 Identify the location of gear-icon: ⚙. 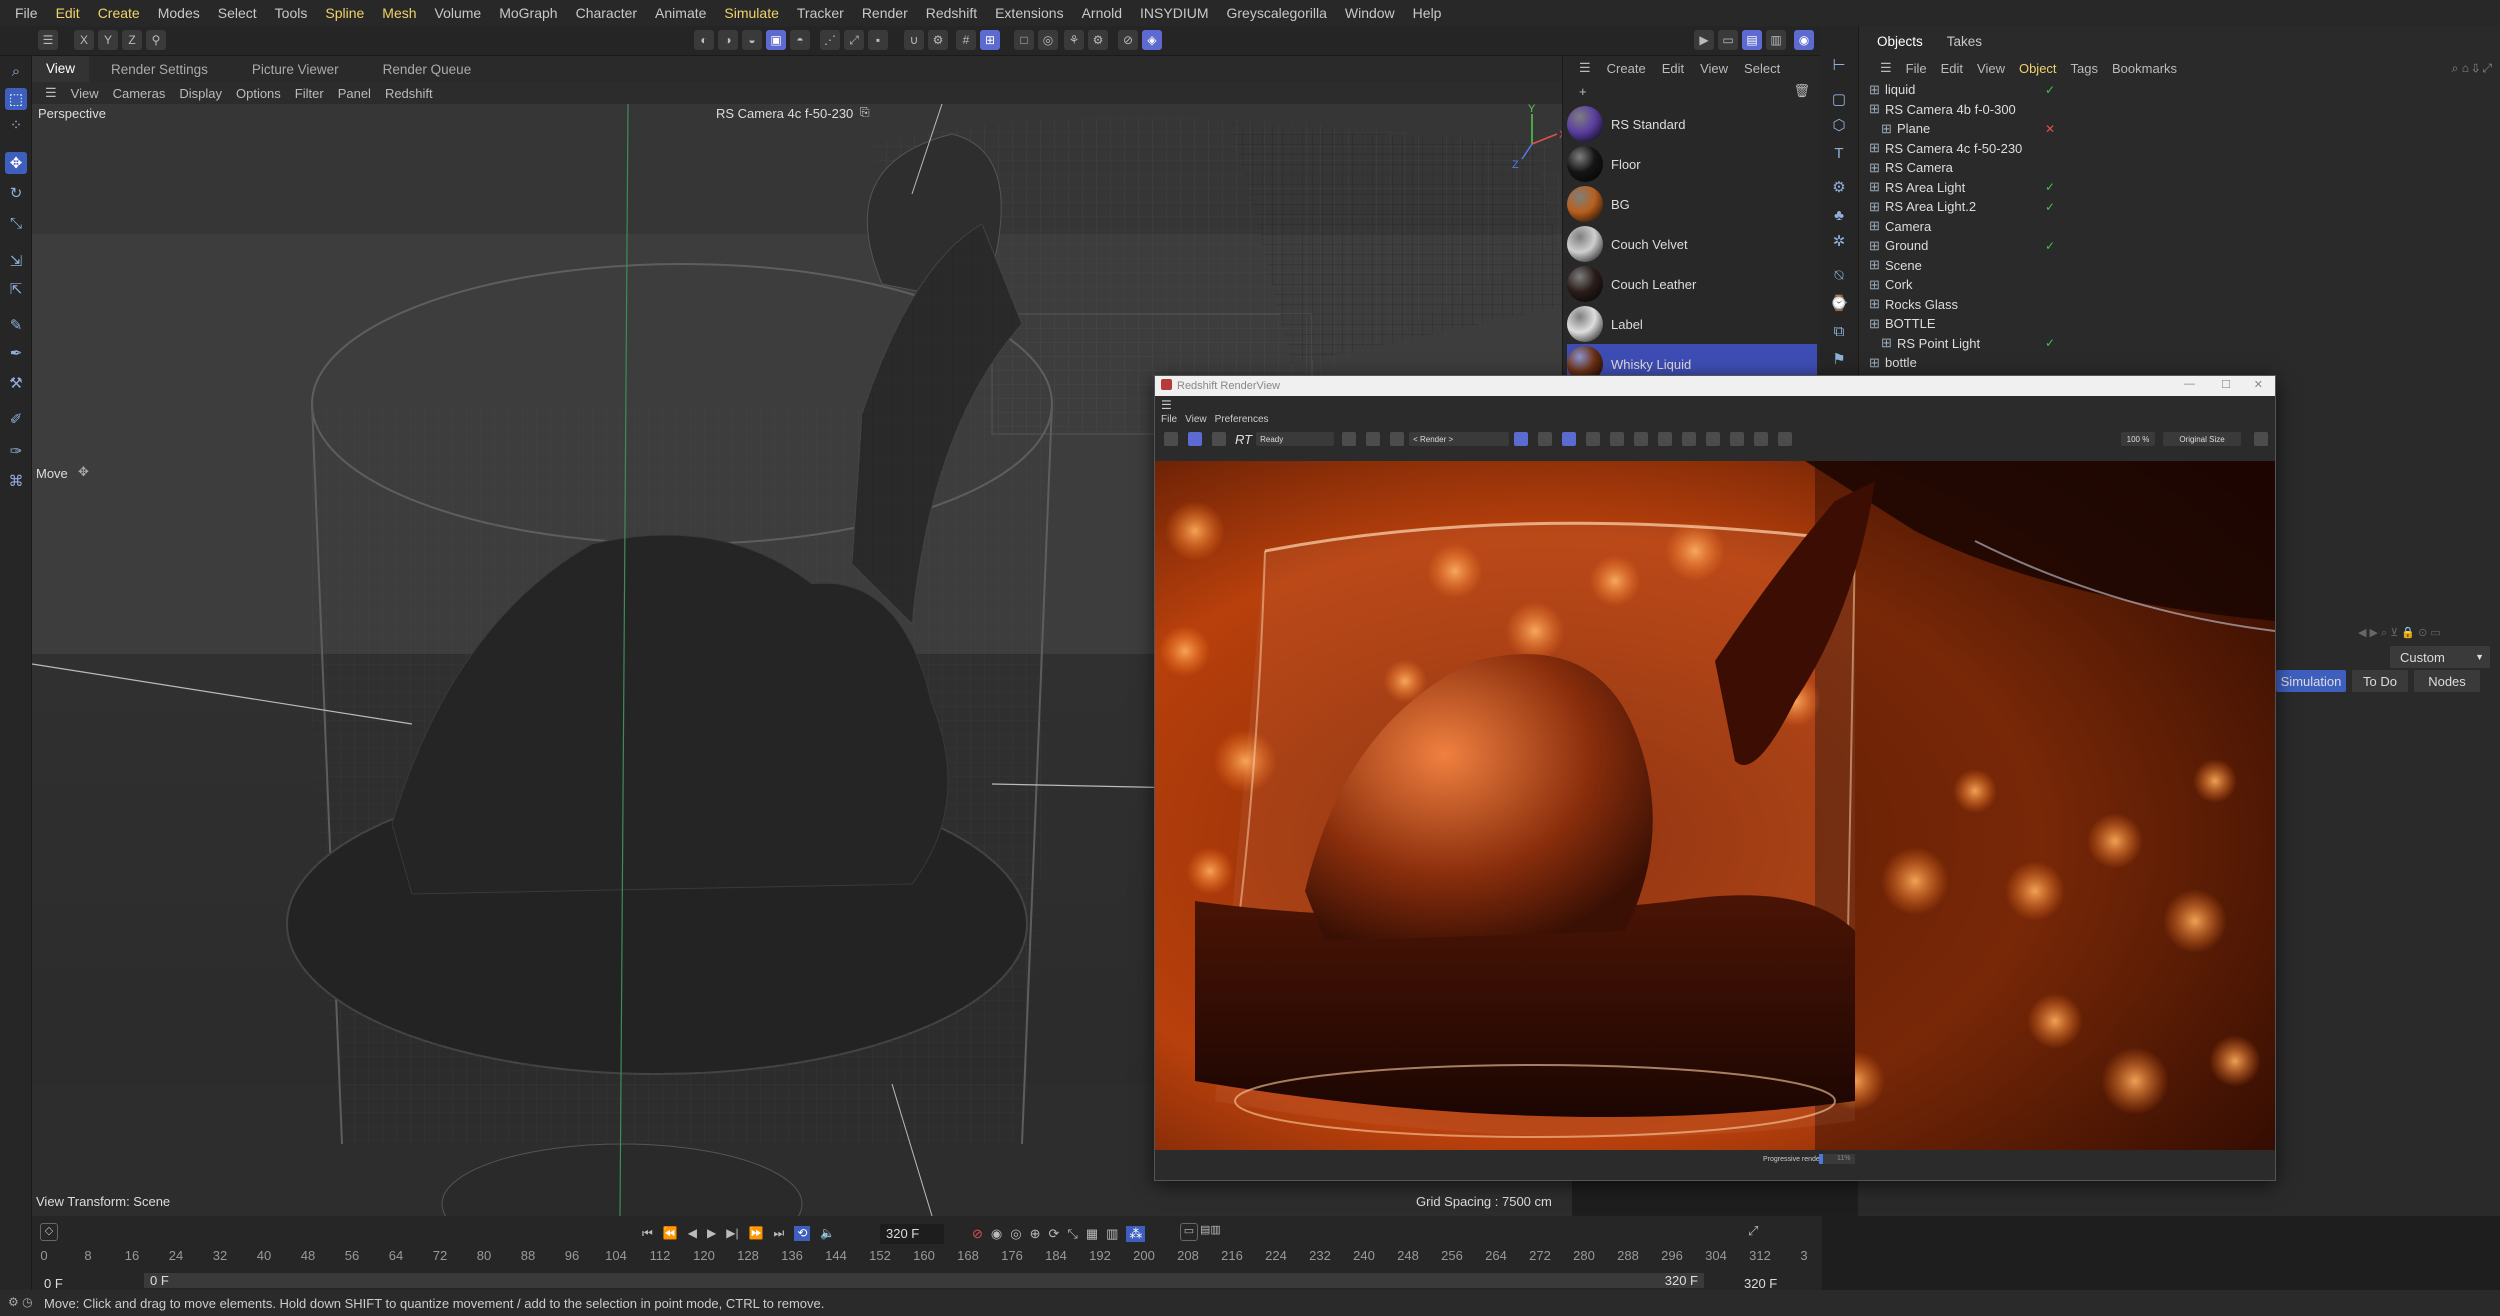
(1098, 40).